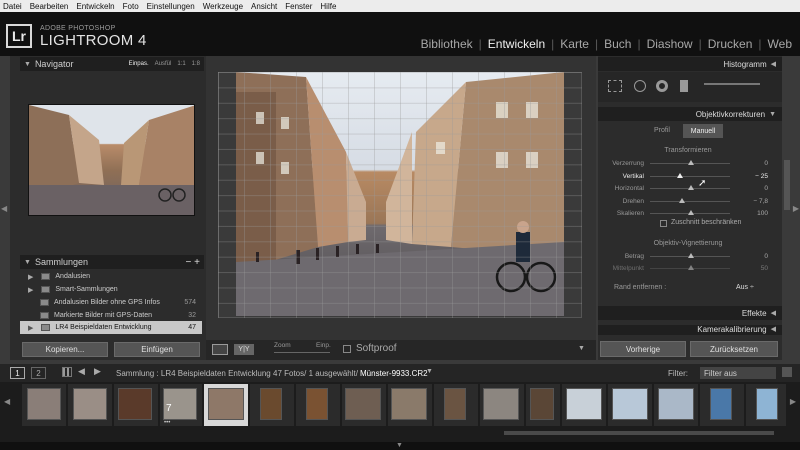 This screenshot has height=450, width=800. I want to click on spot-removal-icon, so click(640, 86).